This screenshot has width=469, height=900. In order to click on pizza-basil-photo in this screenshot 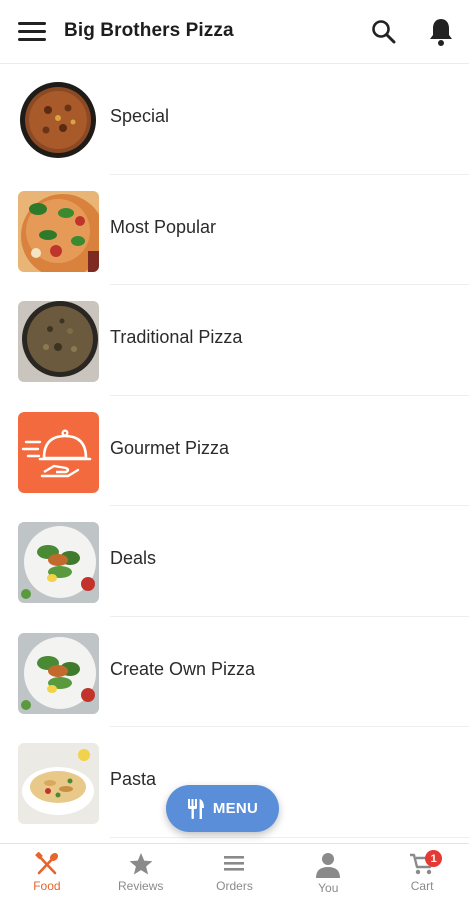, I will do `click(58, 231)`.